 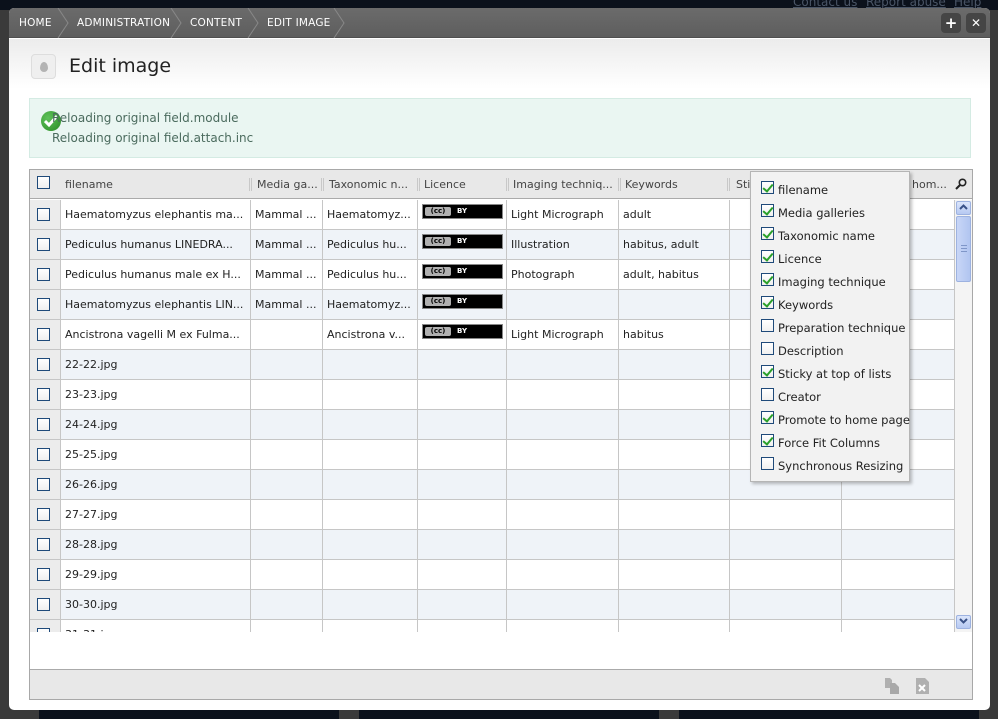 I want to click on cell-filename: 27-27.jpg, so click(x=156, y=514).